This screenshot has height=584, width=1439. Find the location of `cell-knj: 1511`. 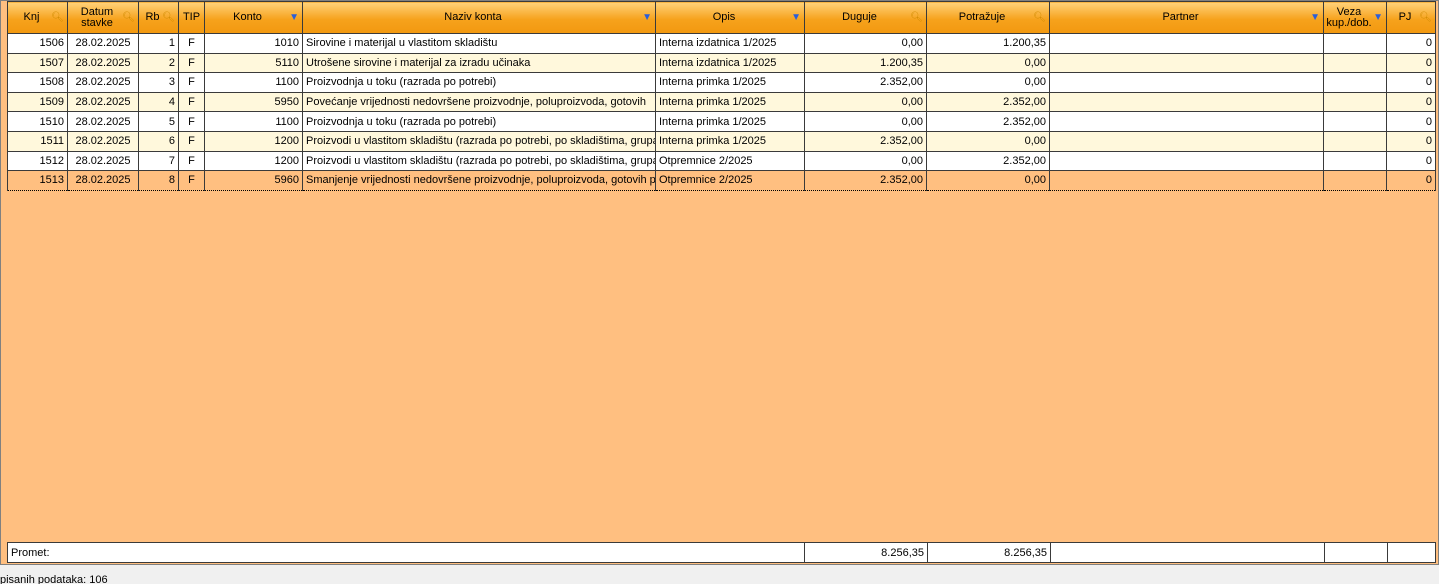

cell-knj: 1511 is located at coordinates (37, 141).